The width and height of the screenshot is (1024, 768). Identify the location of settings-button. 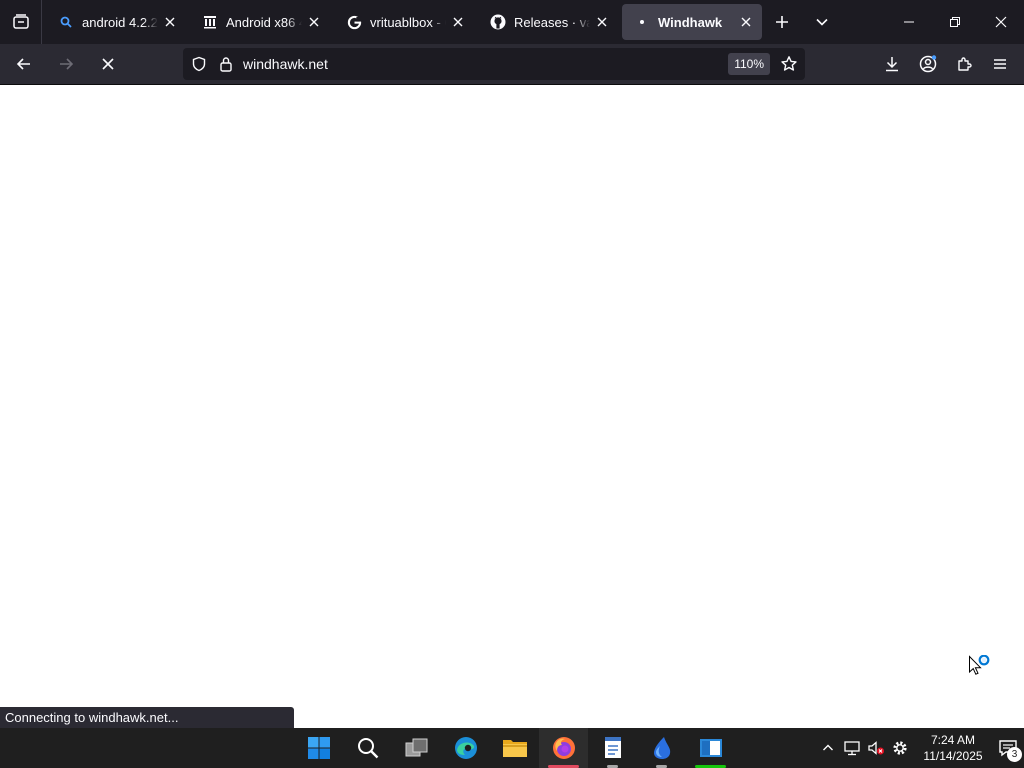
(900, 748).